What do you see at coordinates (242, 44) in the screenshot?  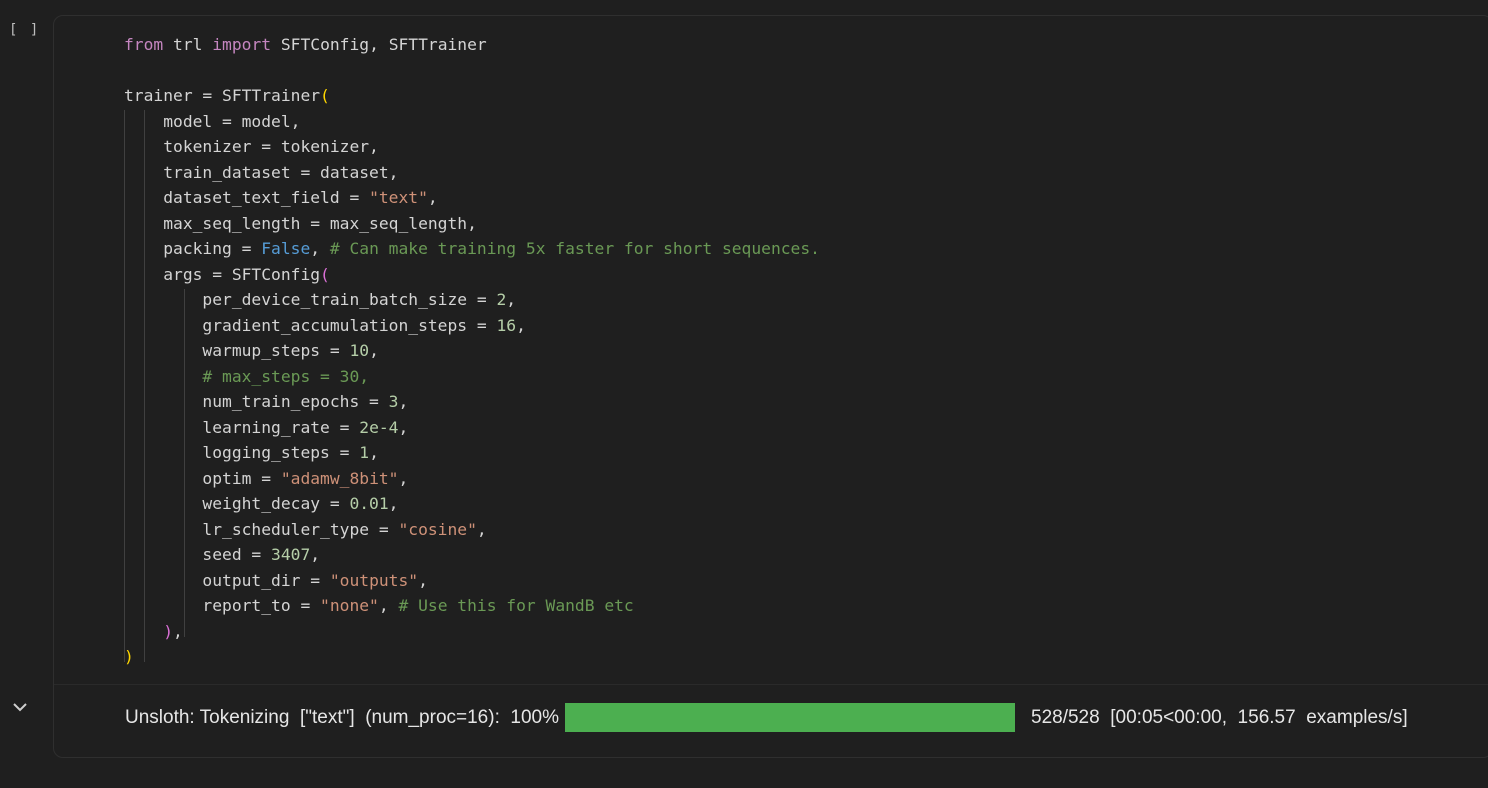 I see `code-token: import` at bounding box center [242, 44].